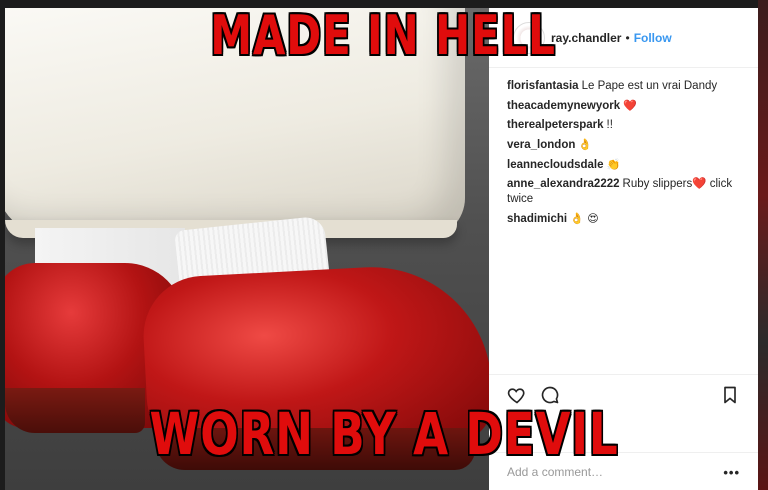  I want to click on comment-item: theacademynewyork ❤️, so click(627, 106).